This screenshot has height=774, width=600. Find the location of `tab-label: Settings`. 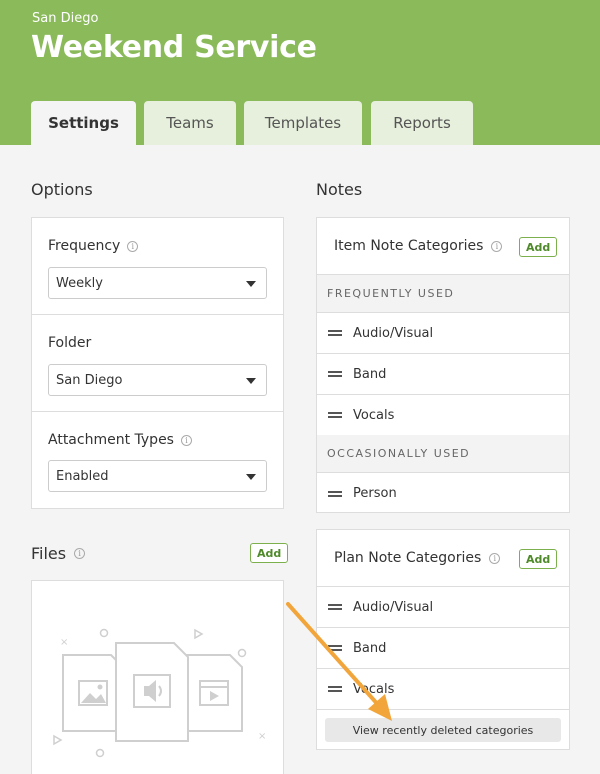

tab-label: Settings is located at coordinates (83, 123).